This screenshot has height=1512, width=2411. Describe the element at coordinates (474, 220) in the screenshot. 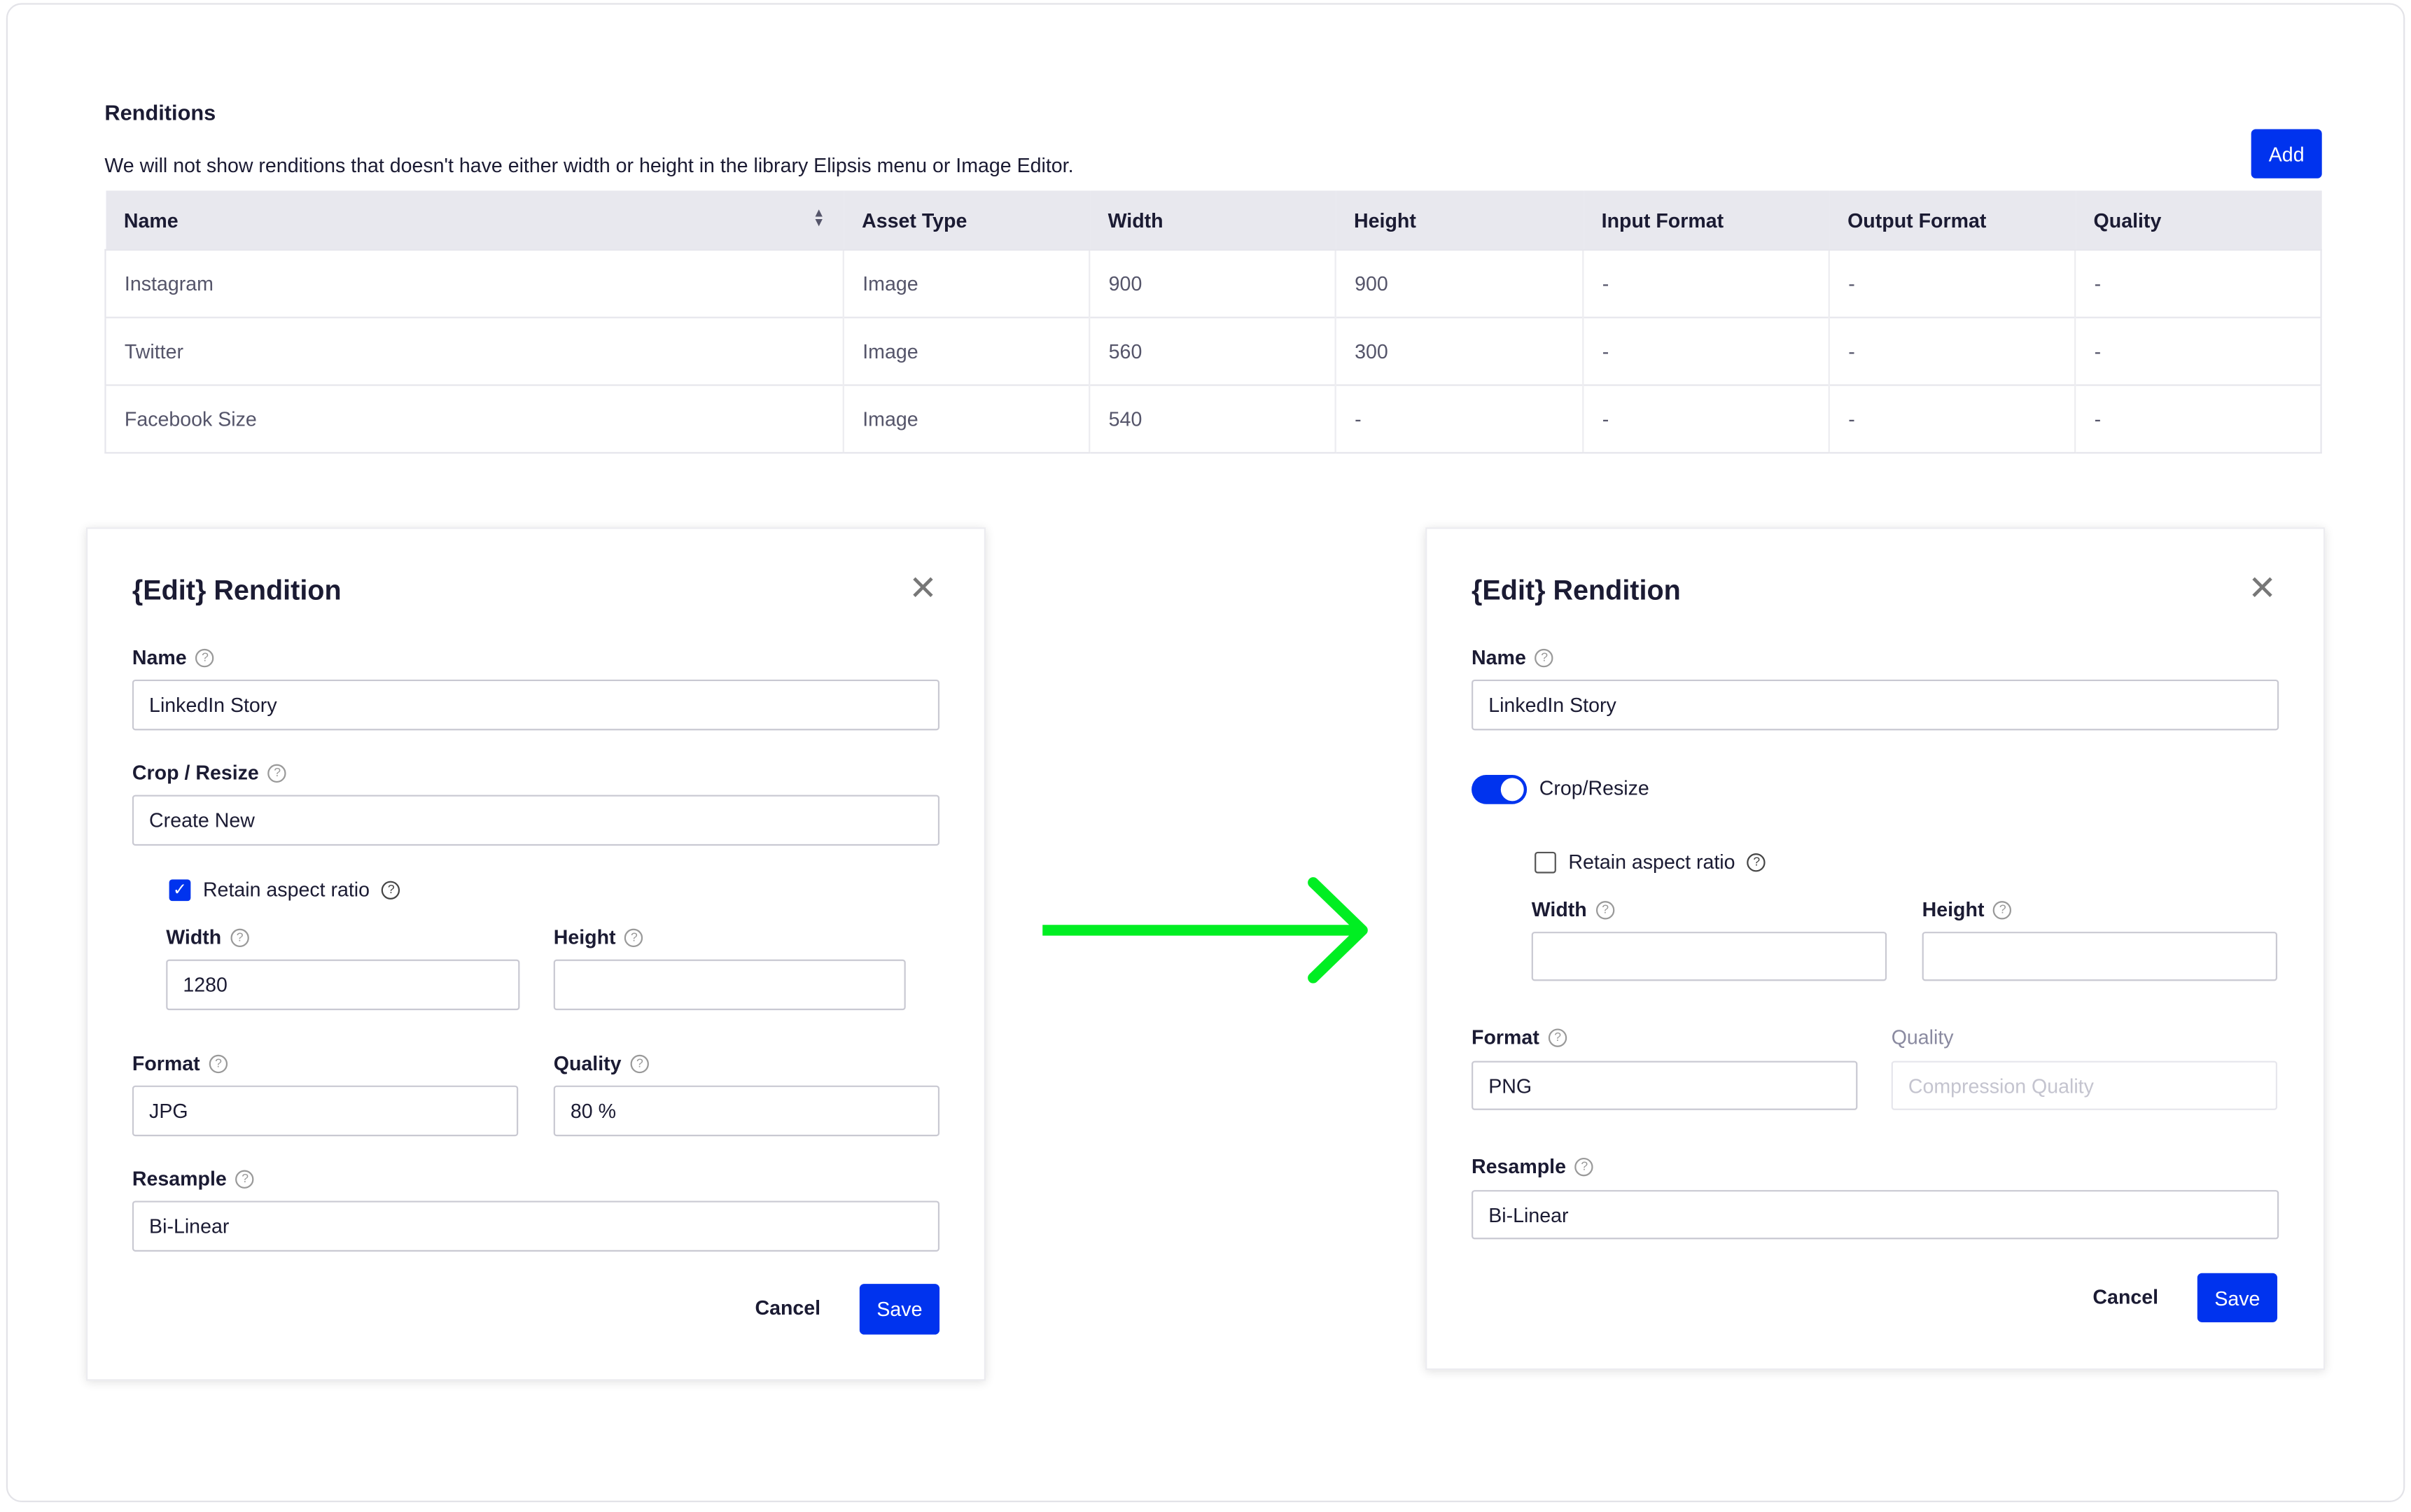

I see `column-header: Name ▲ ▼` at that location.